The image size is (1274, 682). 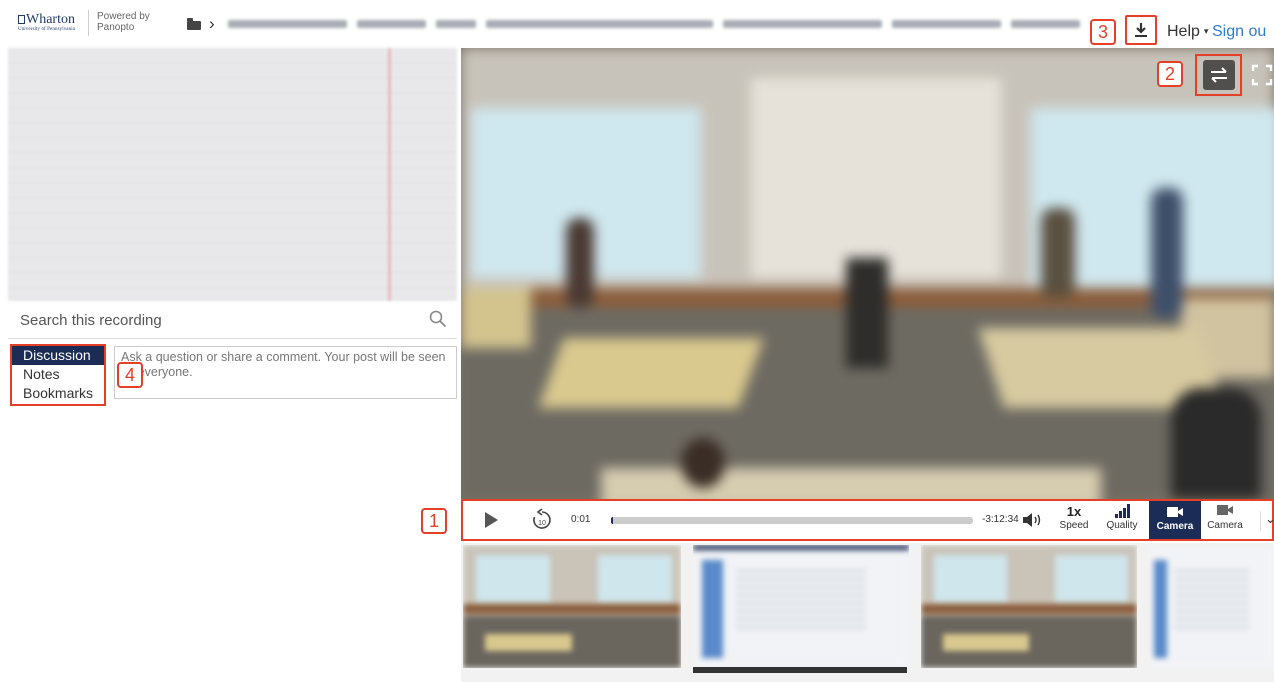 What do you see at coordinates (58, 393) in the screenshot?
I see `tab-bookmarks: Bookmarks` at bounding box center [58, 393].